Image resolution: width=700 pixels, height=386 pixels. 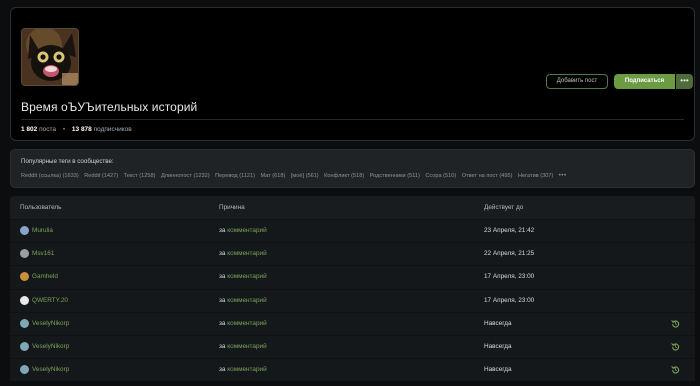 I want to click on until-cell: 22 Апреля, 21:25, so click(x=509, y=254).